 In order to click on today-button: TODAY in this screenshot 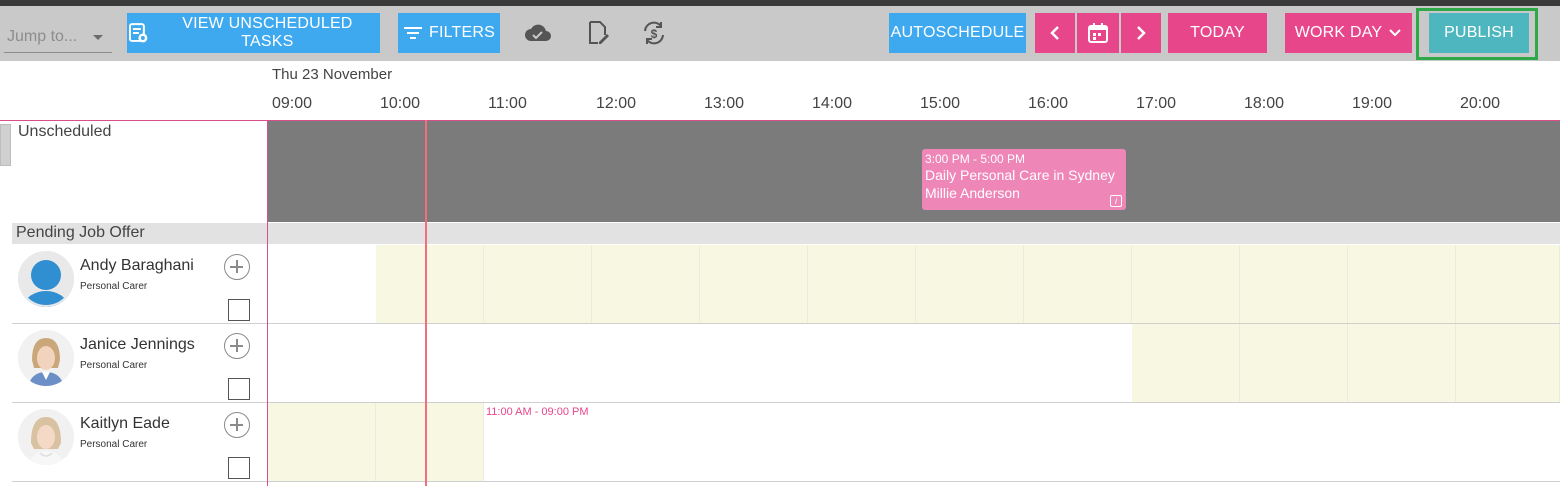, I will do `click(1217, 33)`.